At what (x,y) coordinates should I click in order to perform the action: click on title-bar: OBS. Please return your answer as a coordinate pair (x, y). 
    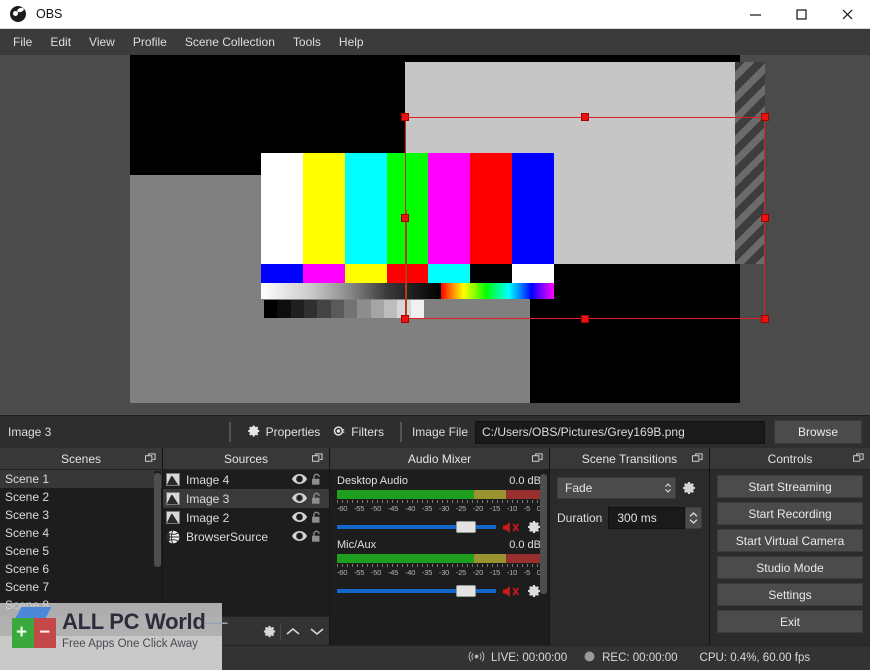
    Looking at the image, I should click on (435, 14).